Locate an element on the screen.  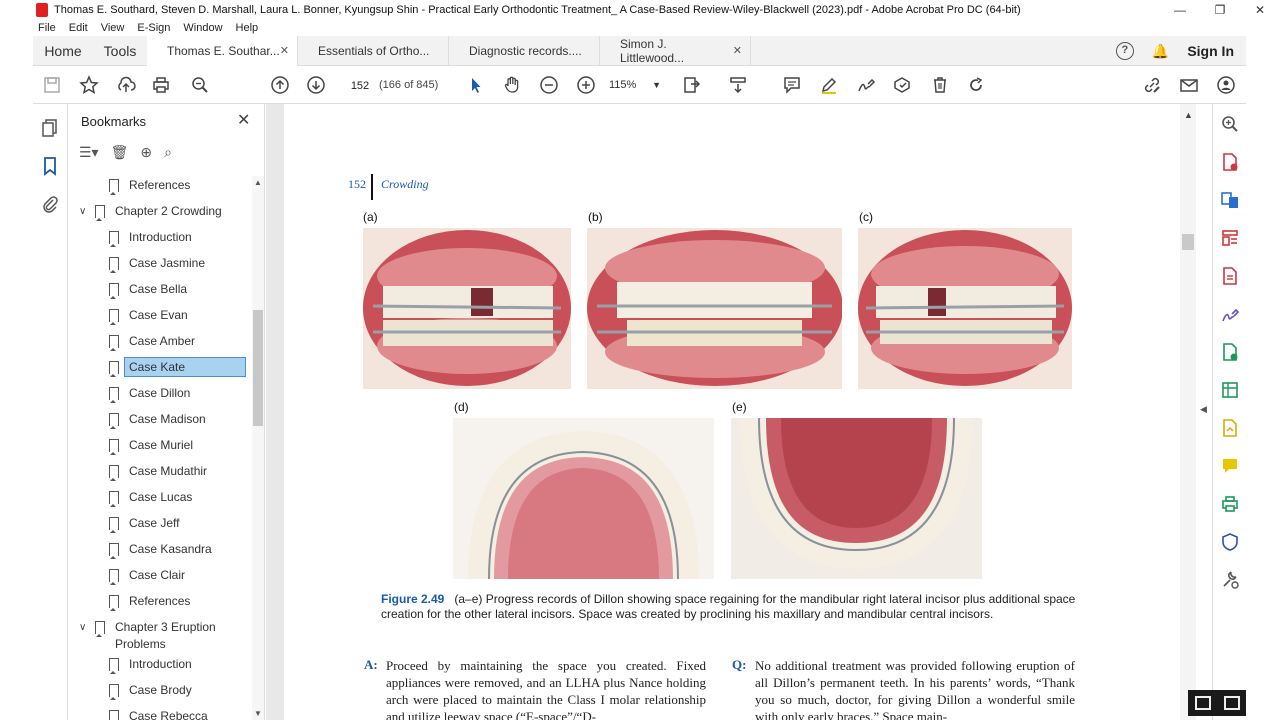
comment-rail-icon is located at coordinates (1230, 466).